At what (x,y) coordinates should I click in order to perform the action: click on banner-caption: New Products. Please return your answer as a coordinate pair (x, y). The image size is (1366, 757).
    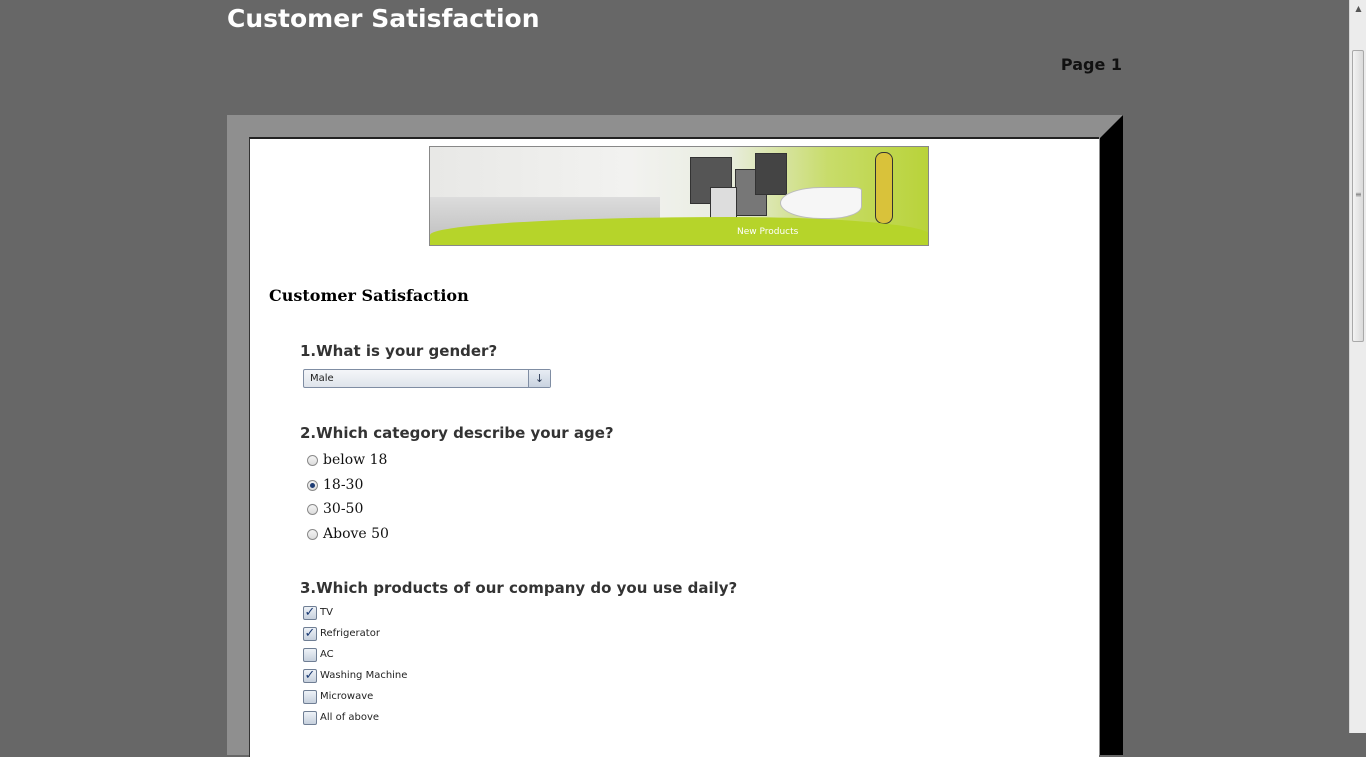
    Looking at the image, I should click on (768, 232).